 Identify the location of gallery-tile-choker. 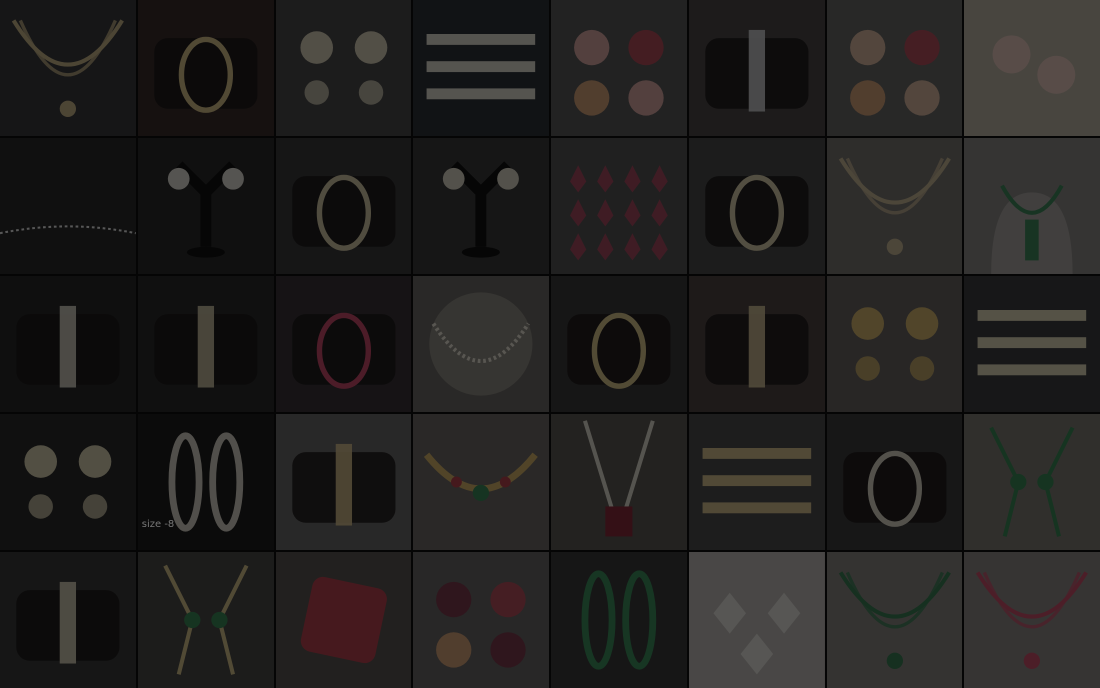
(481, 482).